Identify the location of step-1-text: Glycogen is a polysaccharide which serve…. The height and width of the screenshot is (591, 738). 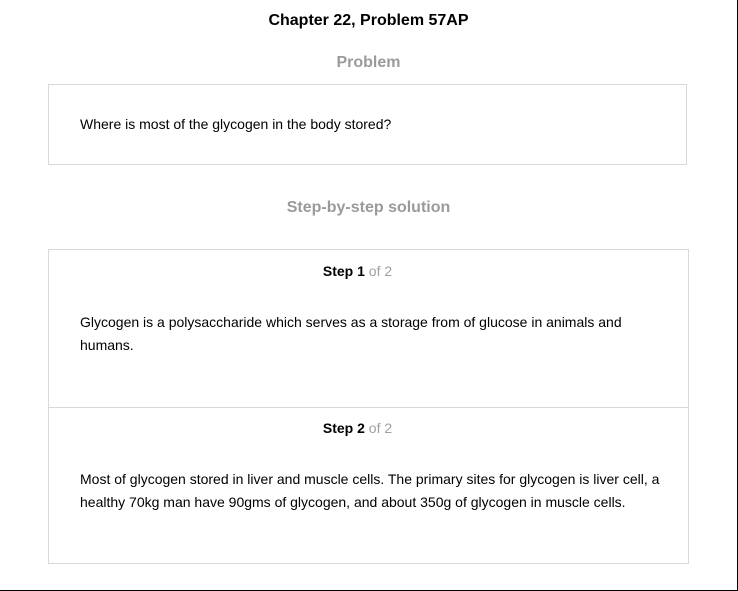
(351, 333).